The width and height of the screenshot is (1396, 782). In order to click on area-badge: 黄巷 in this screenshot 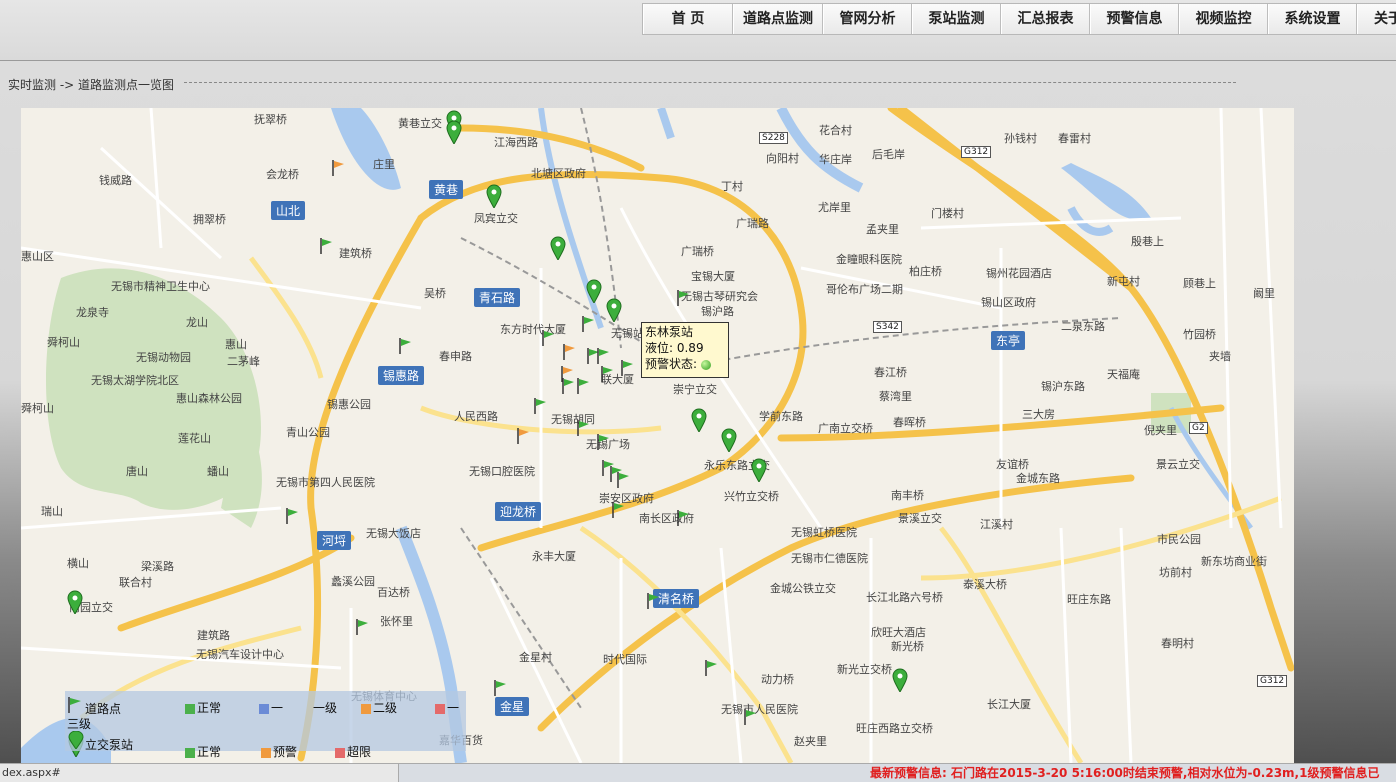, I will do `click(446, 189)`.